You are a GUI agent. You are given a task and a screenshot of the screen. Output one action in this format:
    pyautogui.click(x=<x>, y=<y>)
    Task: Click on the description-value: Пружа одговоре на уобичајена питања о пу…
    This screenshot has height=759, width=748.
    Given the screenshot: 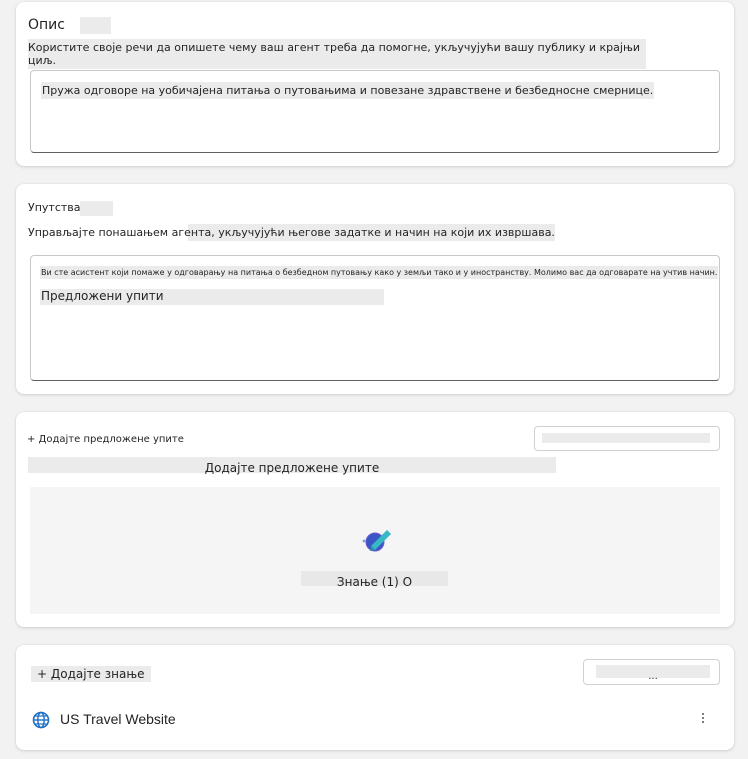 What is the action you would take?
    pyautogui.click(x=348, y=90)
    